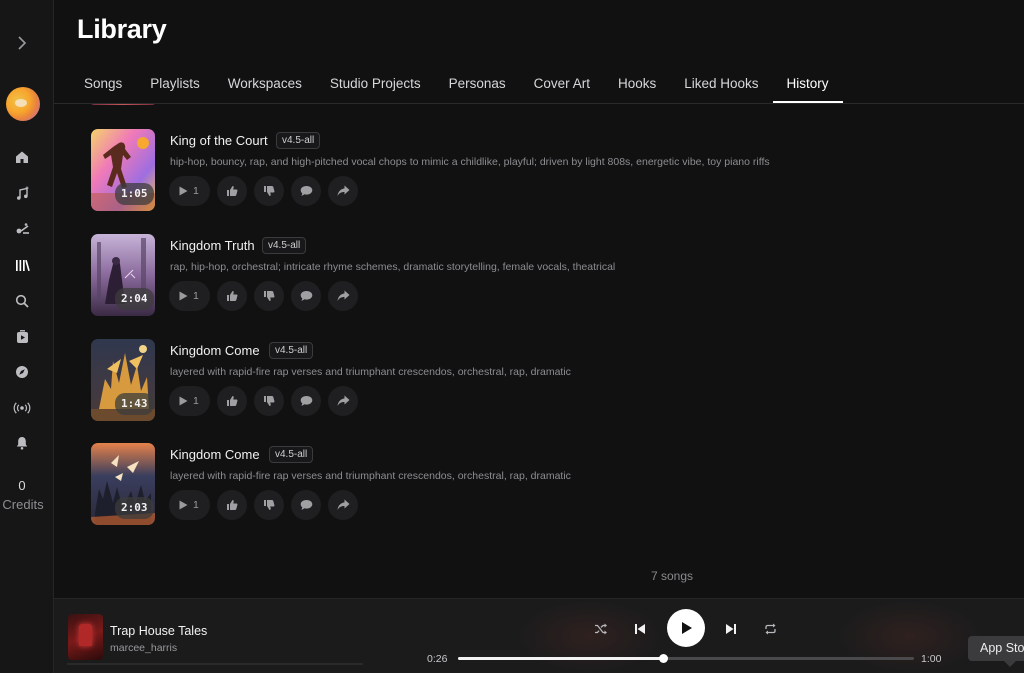 The height and width of the screenshot is (673, 1024). I want to click on sidebar-item-studio, so click(22, 229).